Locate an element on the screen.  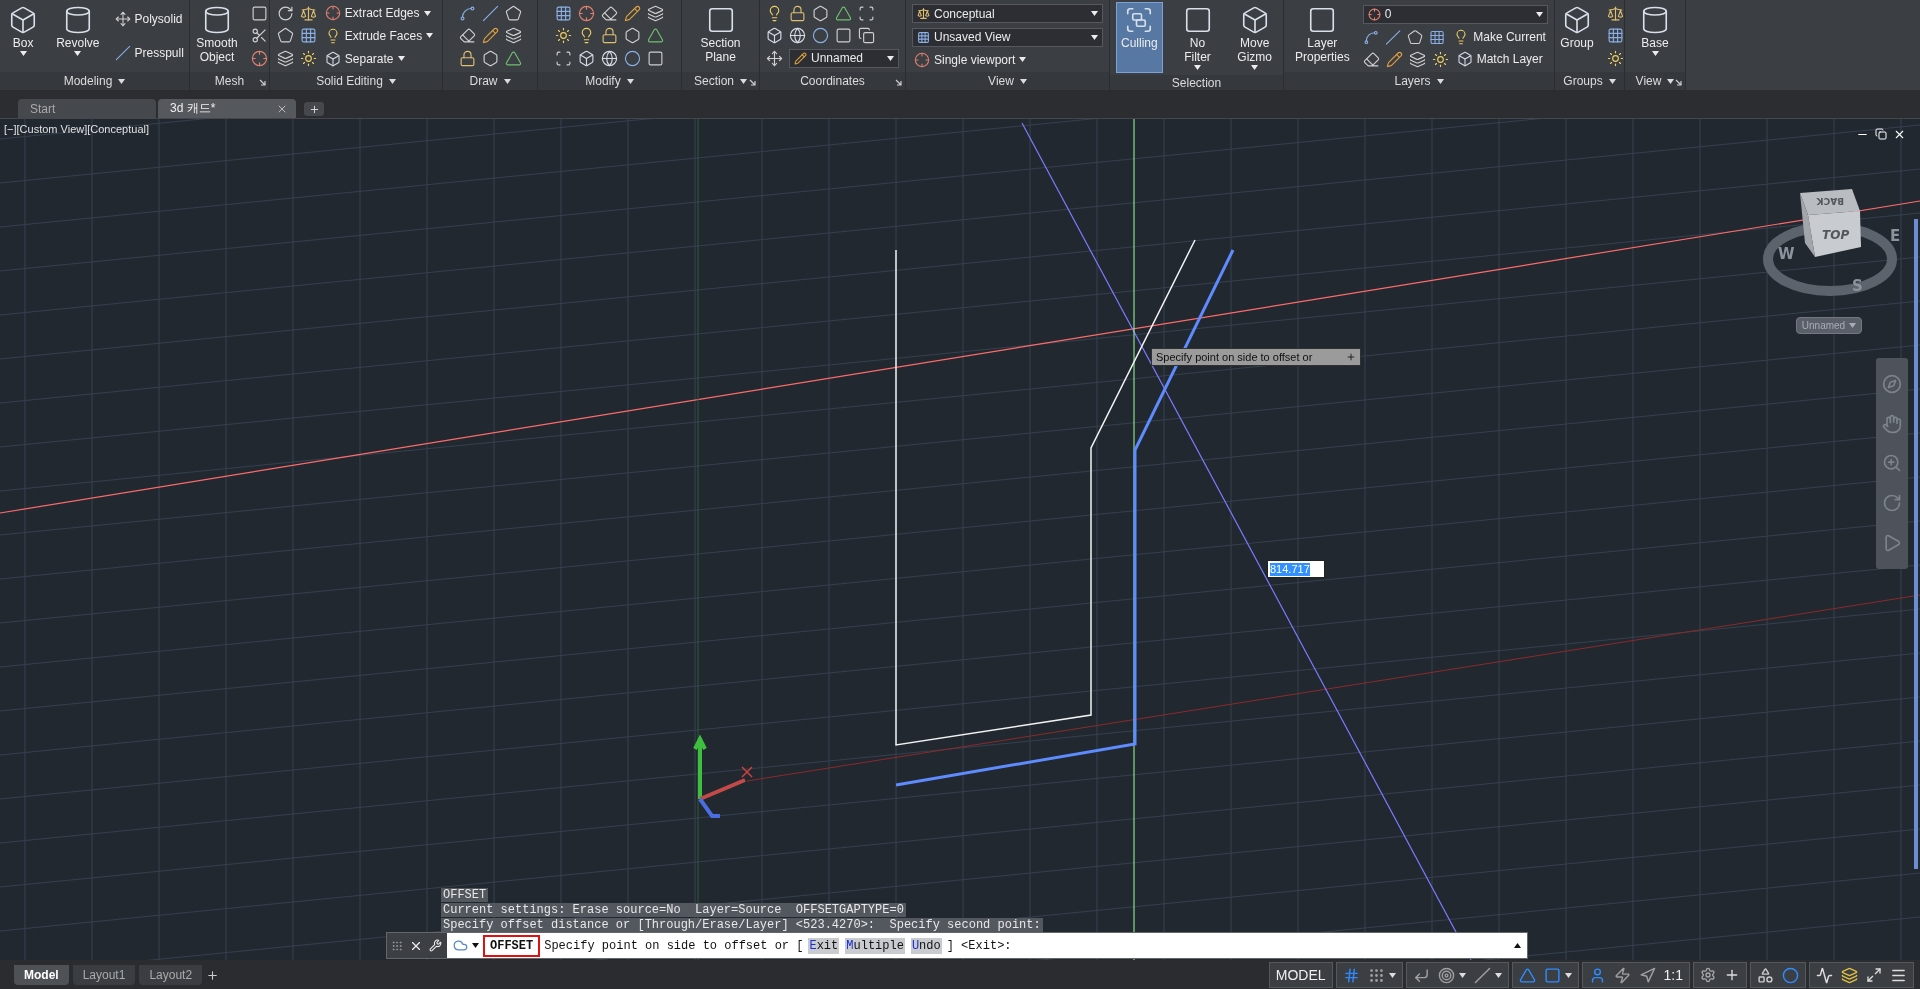
ribbon-button: Group is located at coordinates (1577, 36).